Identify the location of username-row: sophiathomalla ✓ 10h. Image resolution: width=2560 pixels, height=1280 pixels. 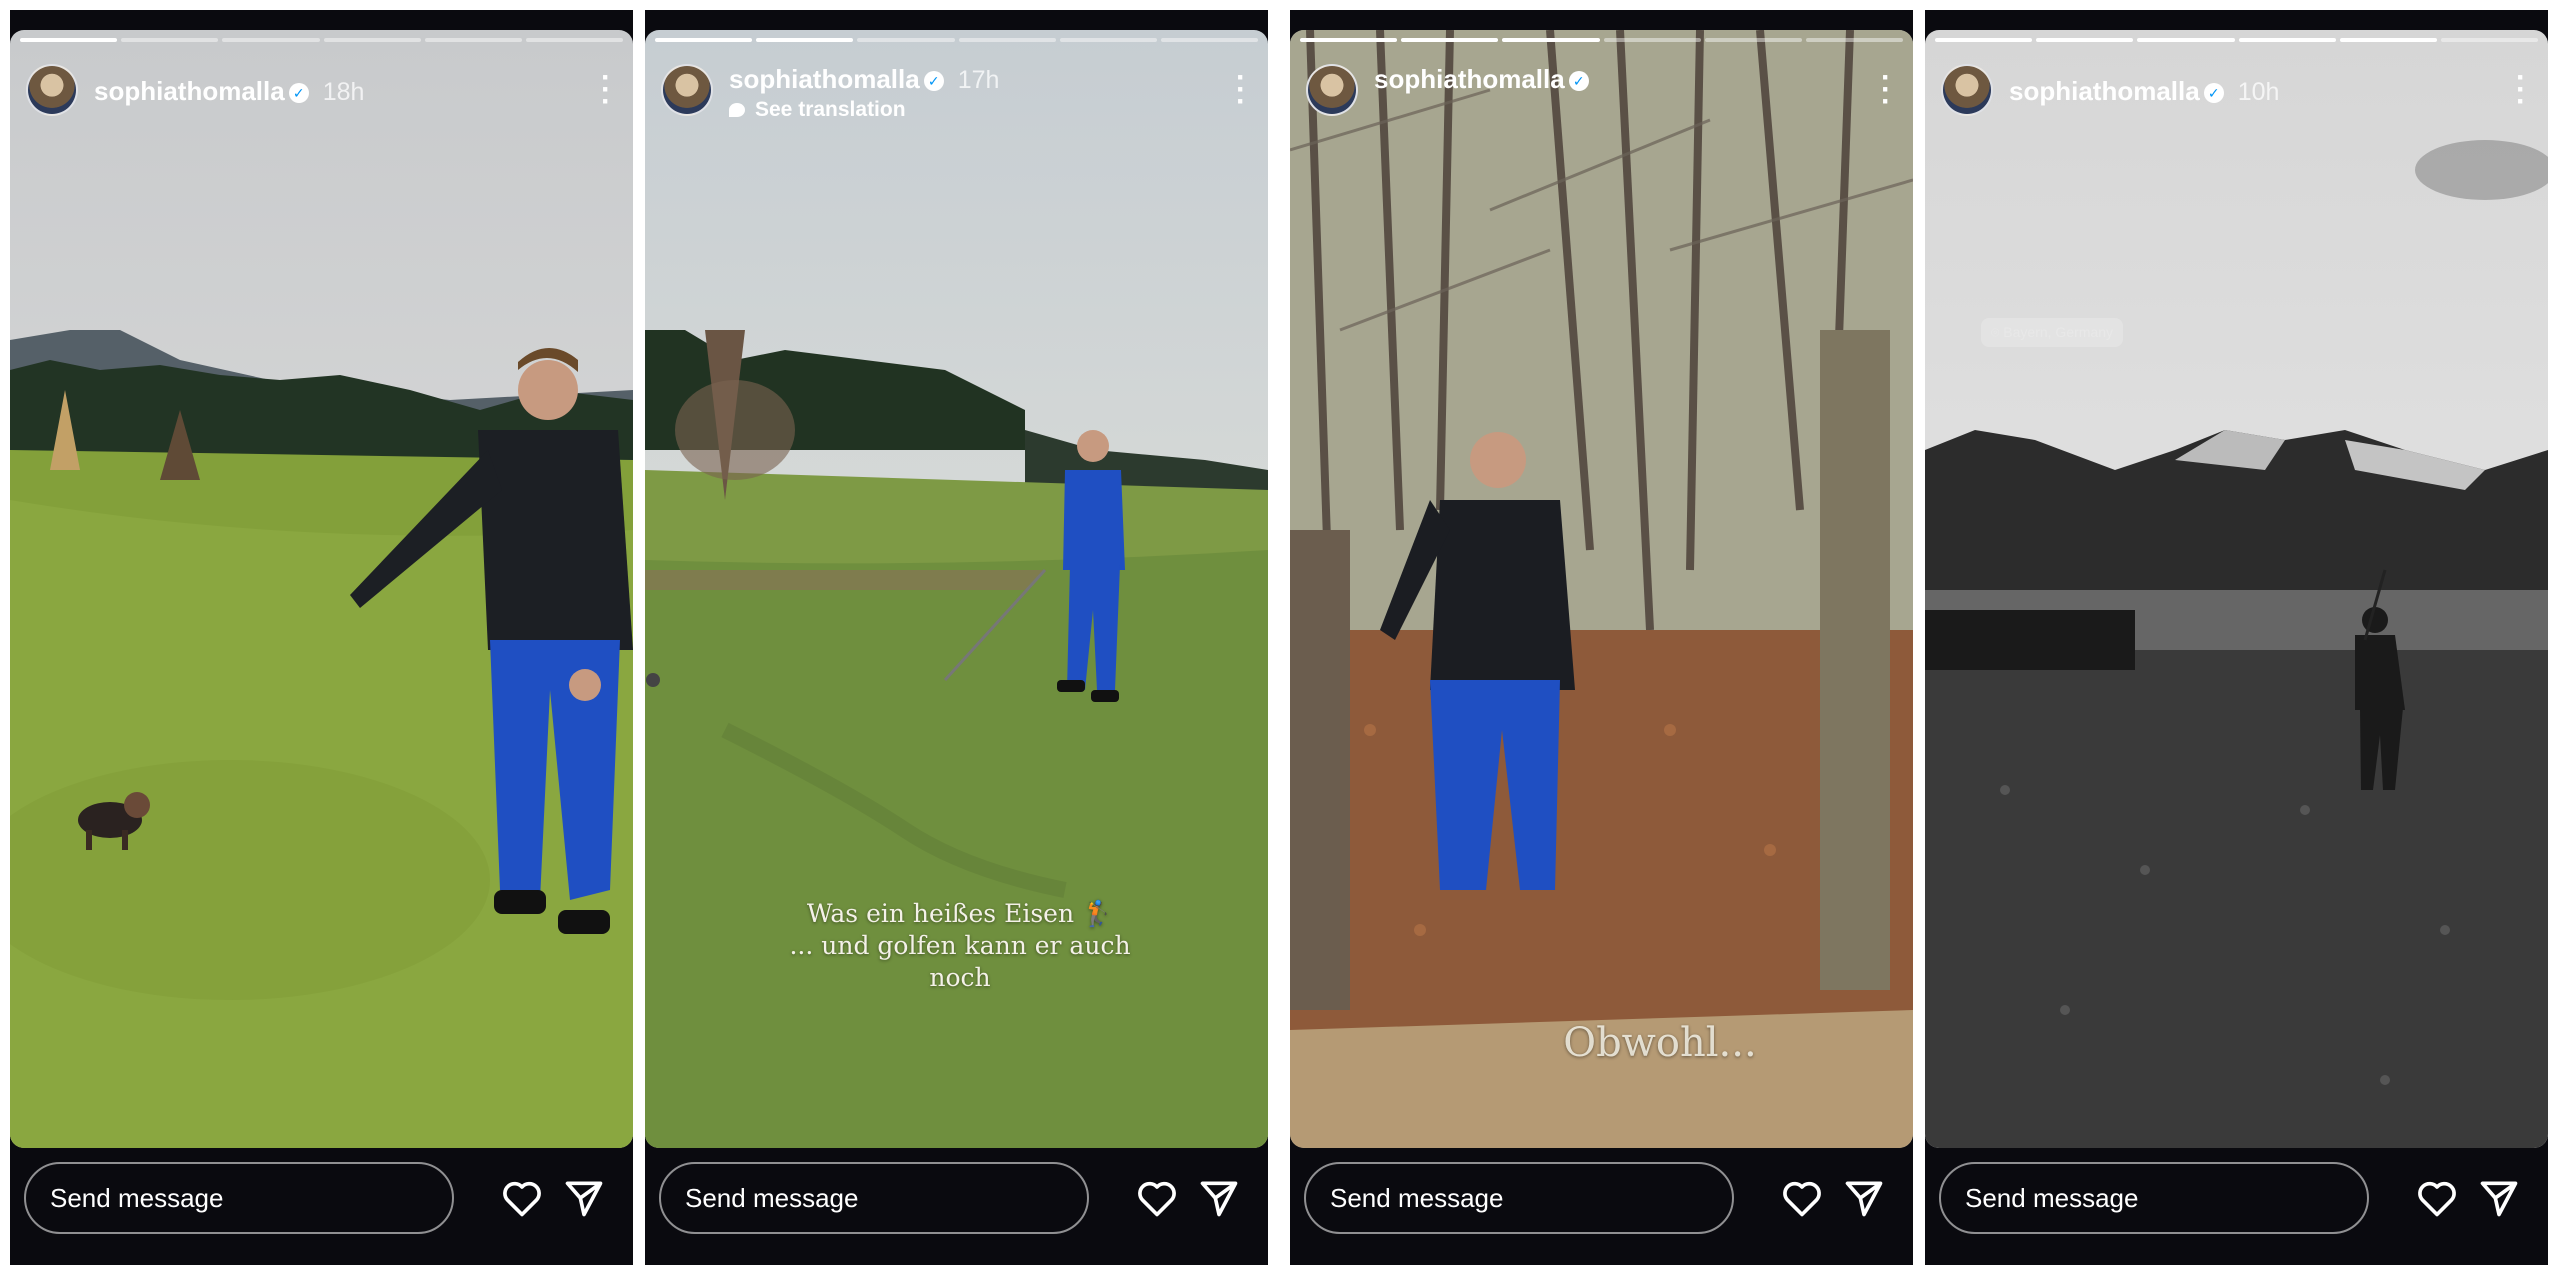
(2144, 91).